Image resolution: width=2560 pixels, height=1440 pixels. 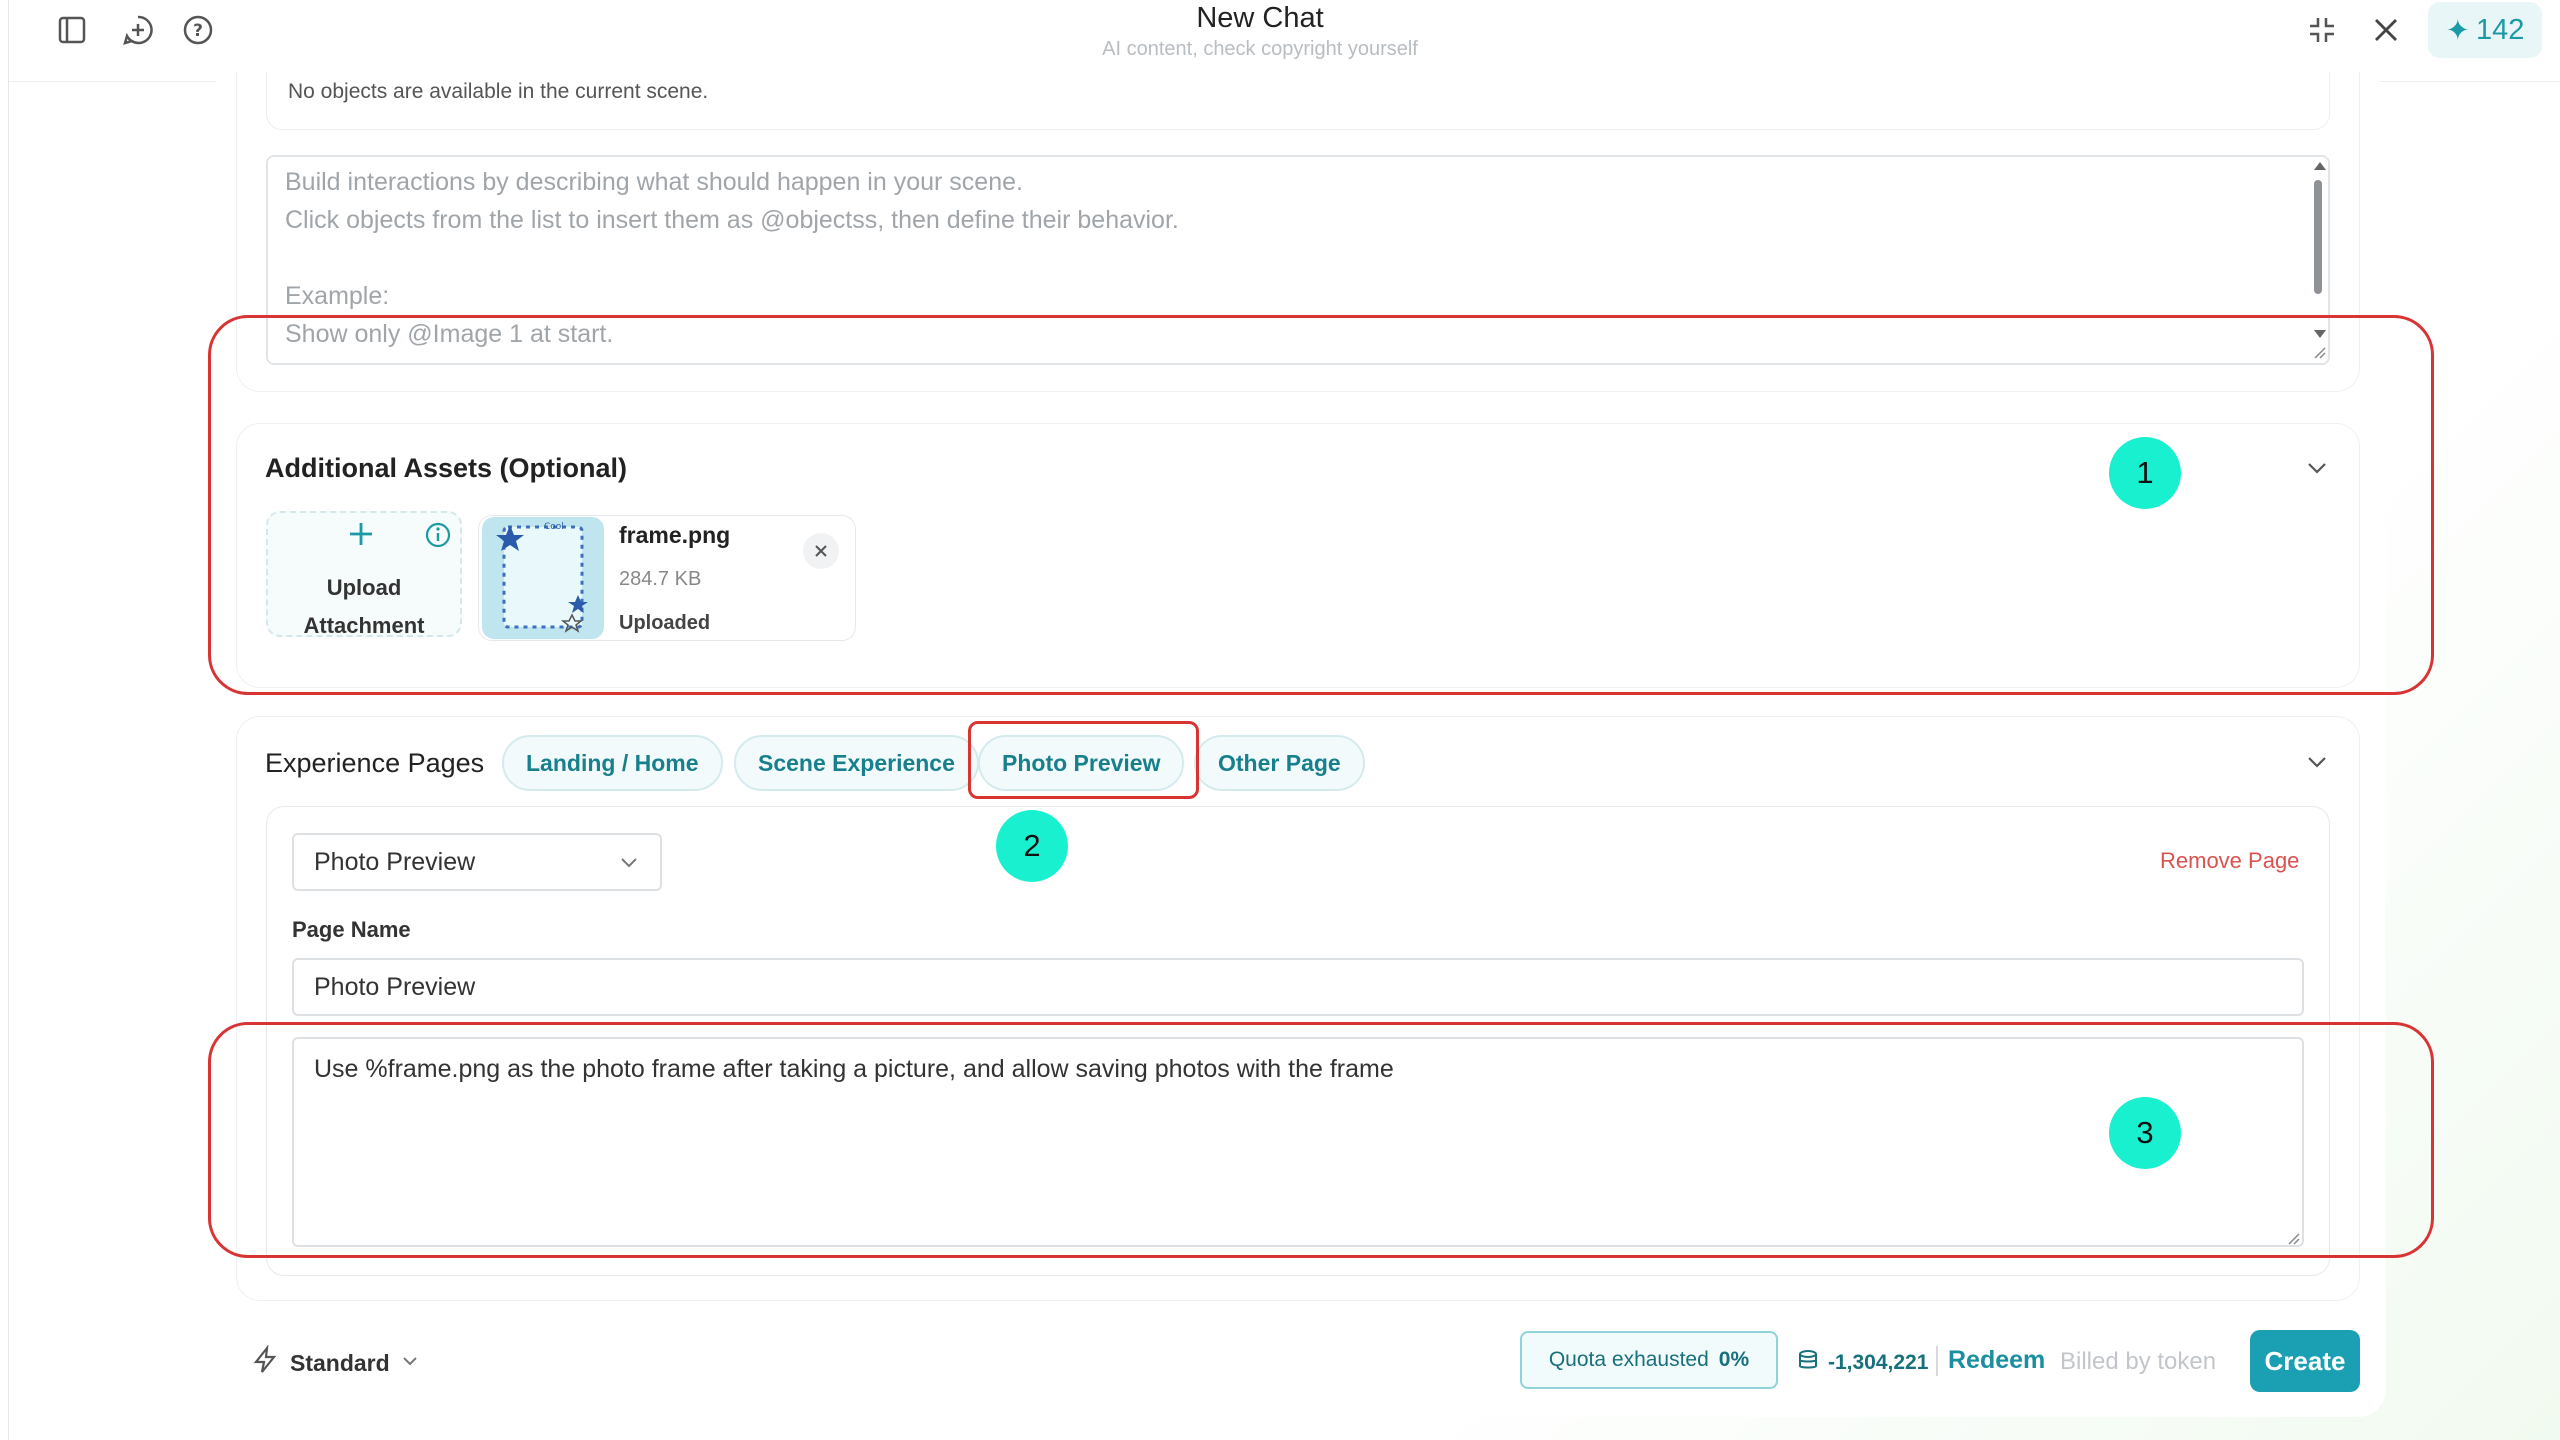 What do you see at coordinates (1878, 1362) in the screenshot?
I see `token-balance-value: -1,304,221` at bounding box center [1878, 1362].